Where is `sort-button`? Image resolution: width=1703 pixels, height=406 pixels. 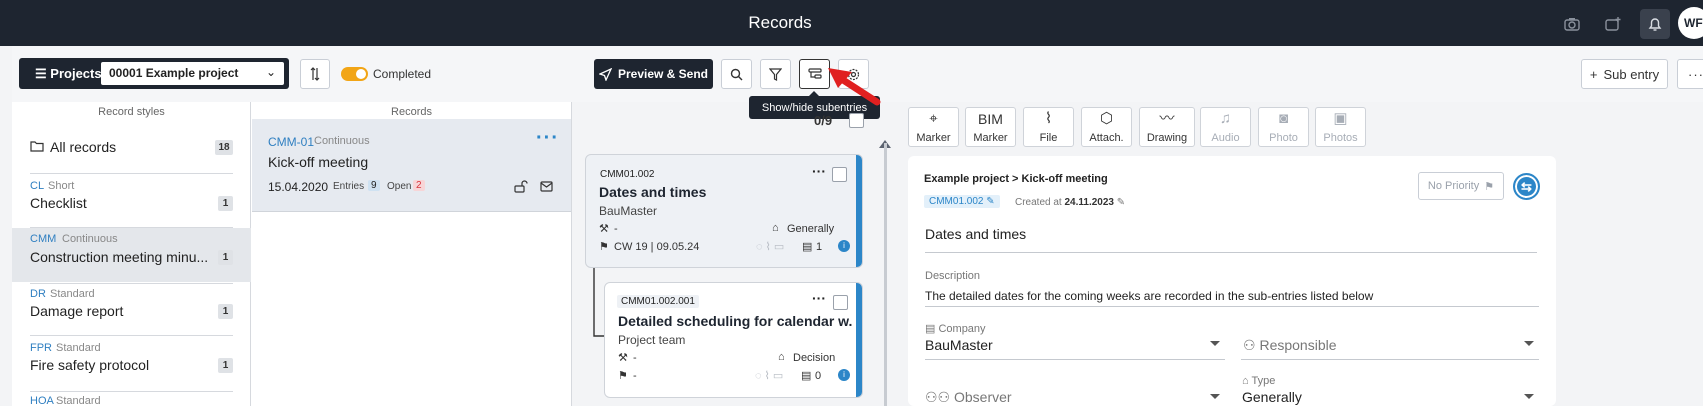 sort-button is located at coordinates (315, 74).